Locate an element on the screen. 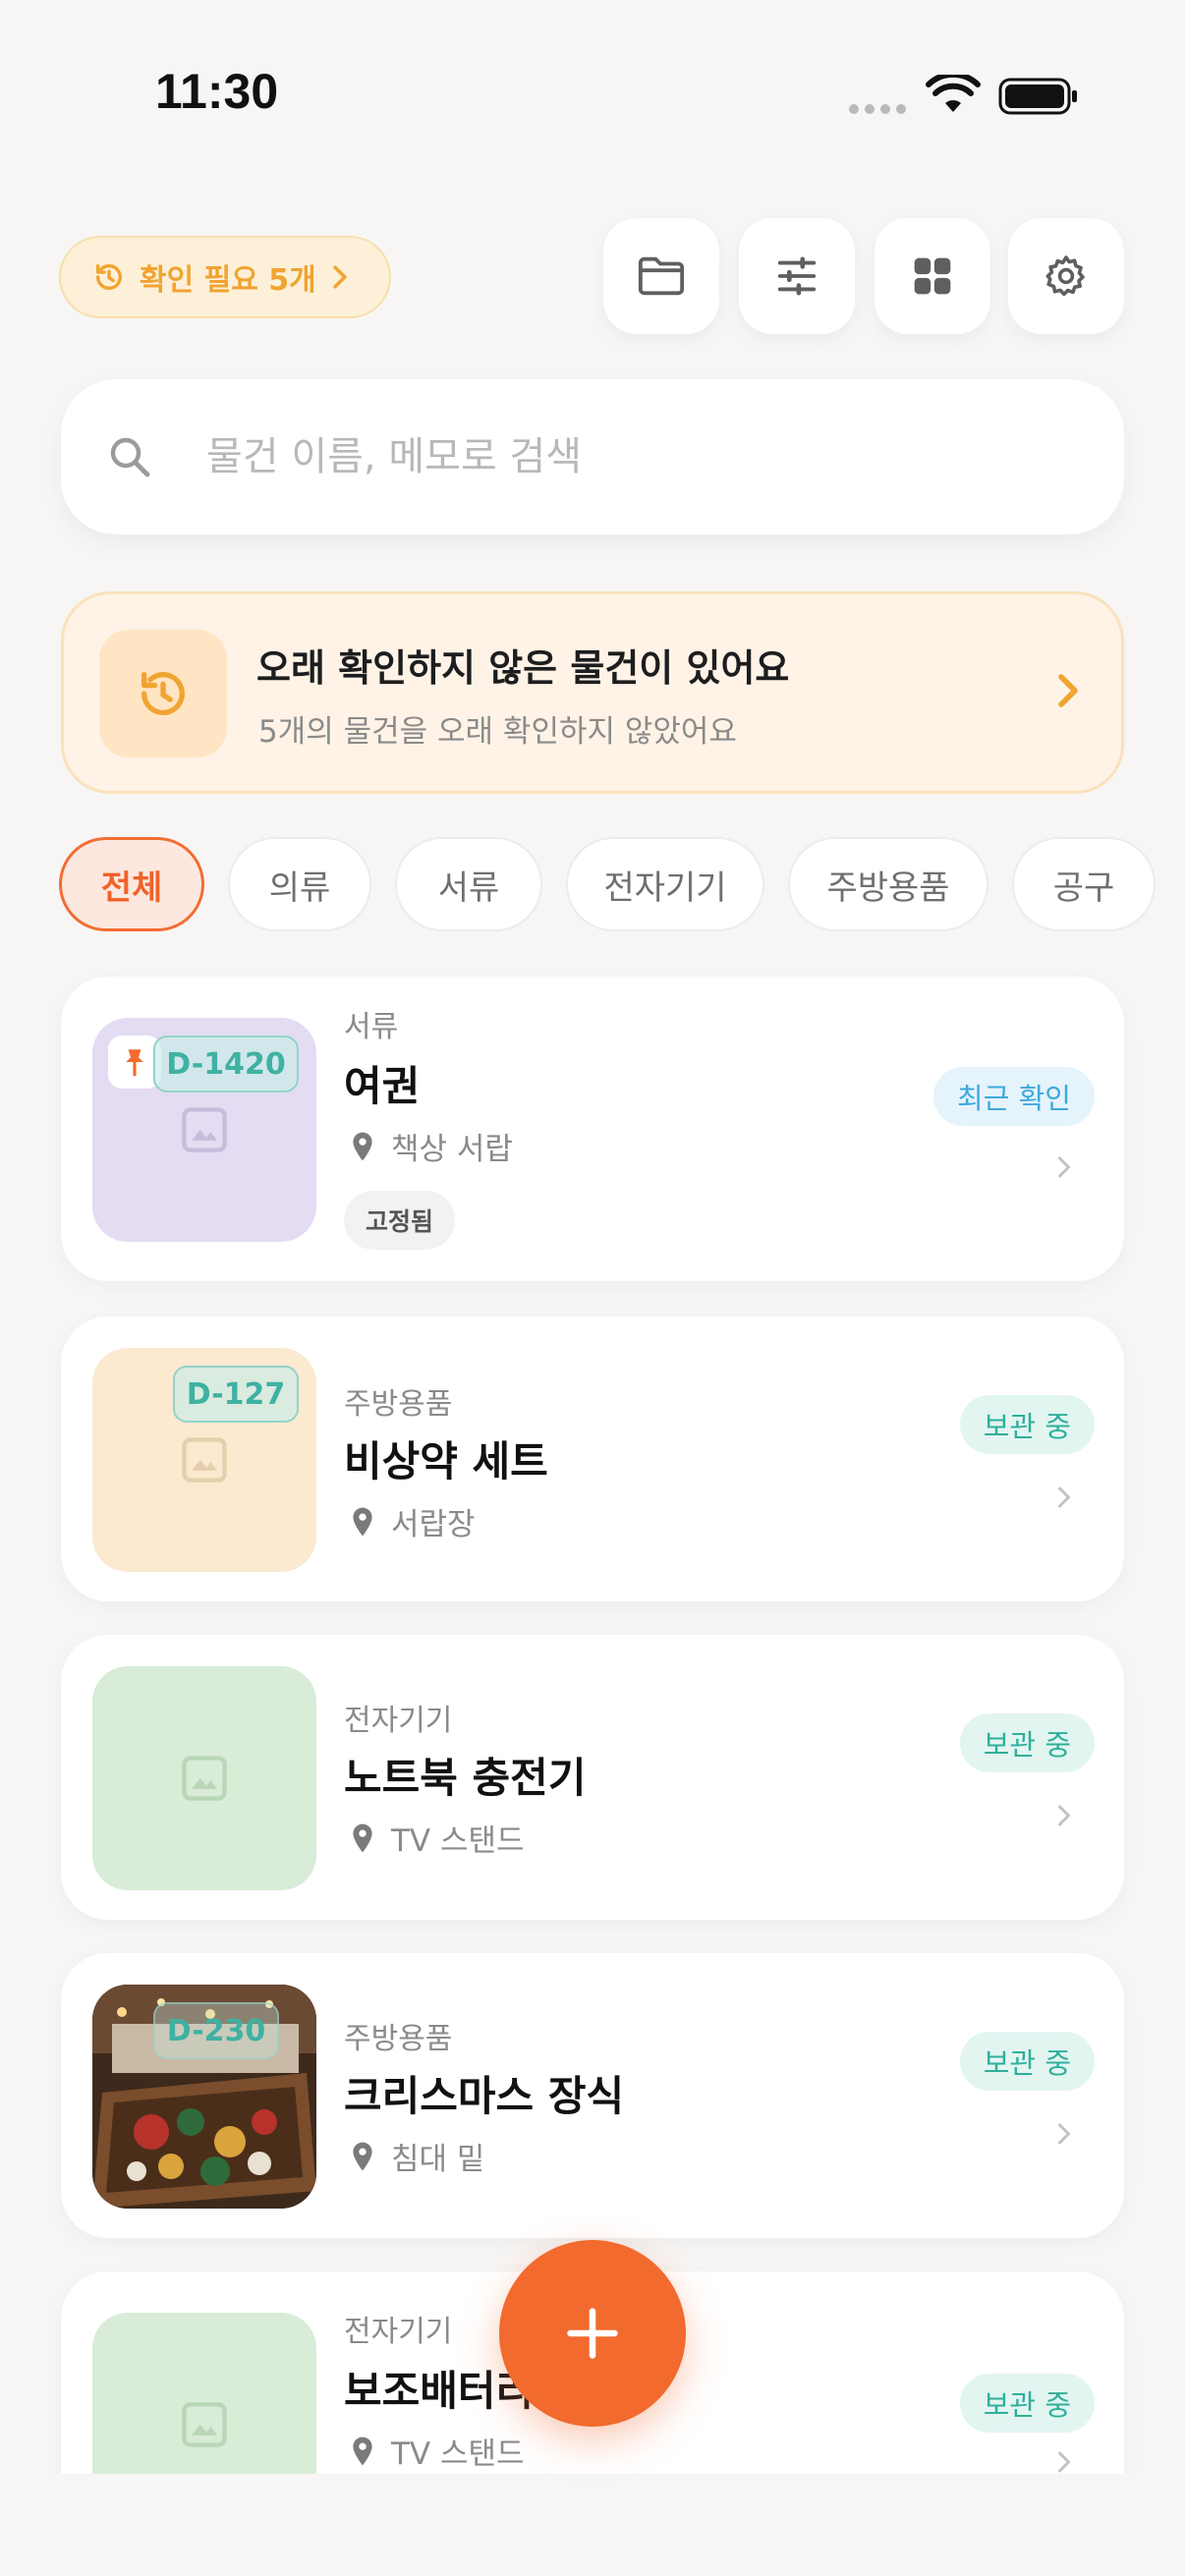  filter-button is located at coordinates (797, 276).